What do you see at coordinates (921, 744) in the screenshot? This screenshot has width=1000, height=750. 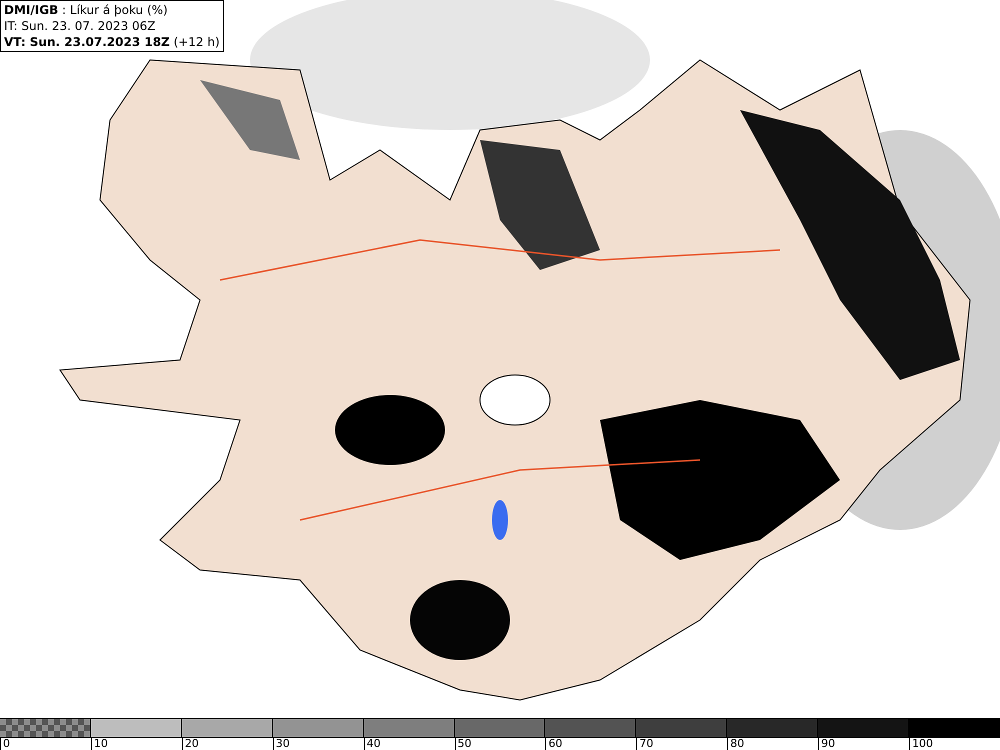 I see `legend-label: 100` at bounding box center [921, 744].